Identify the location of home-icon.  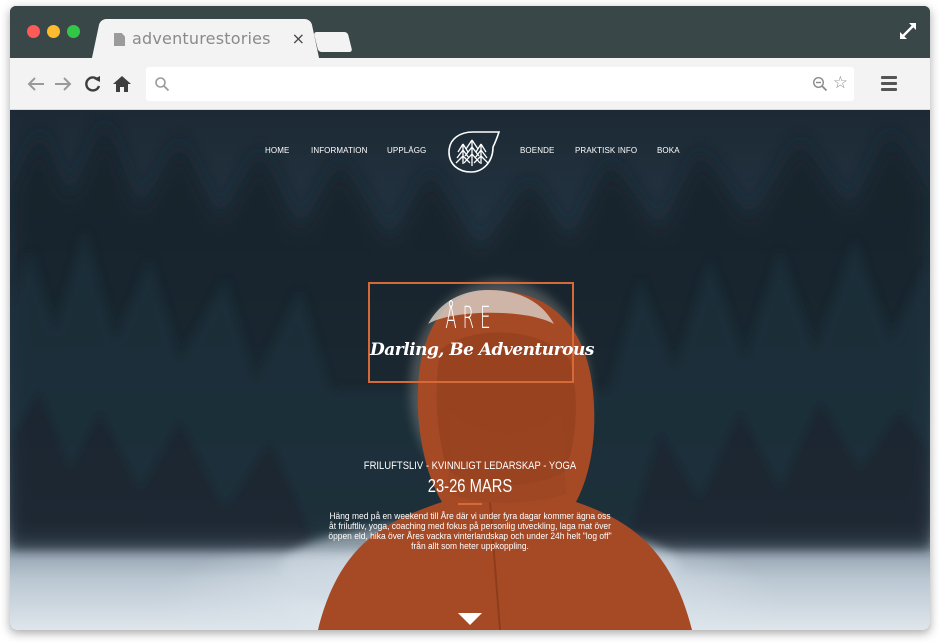
(122, 84).